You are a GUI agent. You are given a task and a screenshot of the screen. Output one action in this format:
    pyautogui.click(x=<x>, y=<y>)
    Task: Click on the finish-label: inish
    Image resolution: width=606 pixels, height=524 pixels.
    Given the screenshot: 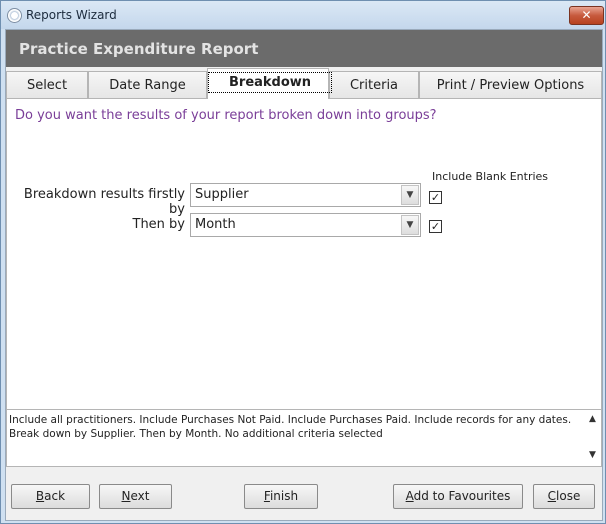 What is the action you would take?
    pyautogui.click(x=284, y=496)
    